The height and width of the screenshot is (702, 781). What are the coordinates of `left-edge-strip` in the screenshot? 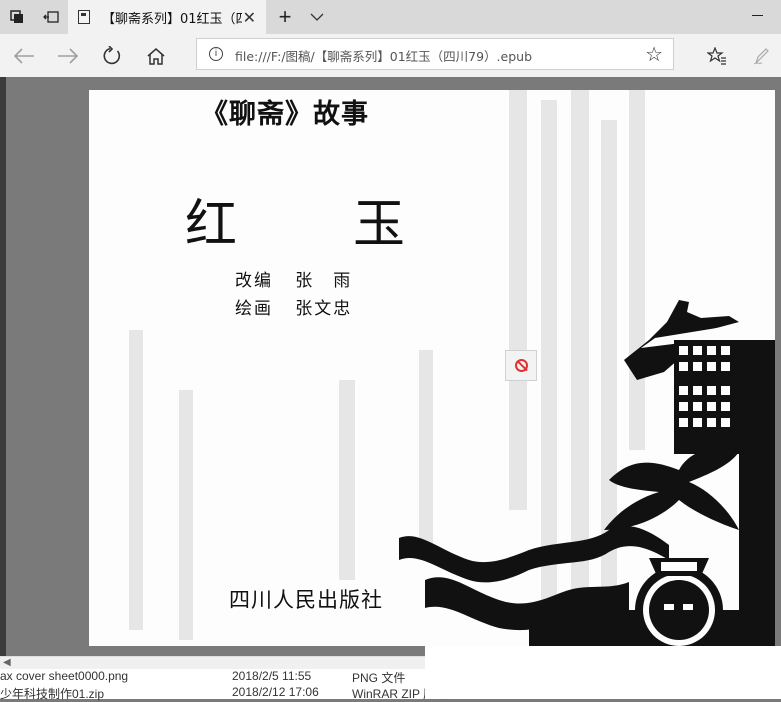 It's located at (3, 367).